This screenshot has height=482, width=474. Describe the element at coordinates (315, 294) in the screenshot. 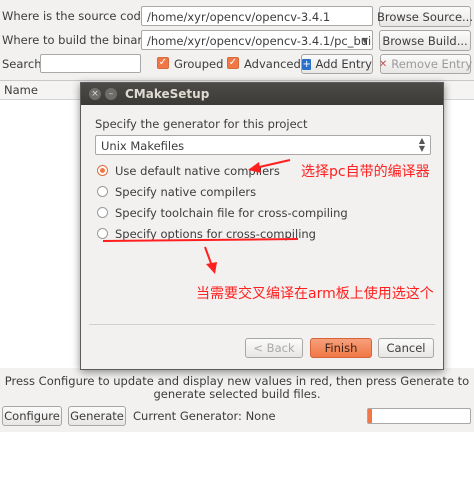

I see `annotation-cross-compile: 当需要交叉编译在arm板上使用选这个` at that location.